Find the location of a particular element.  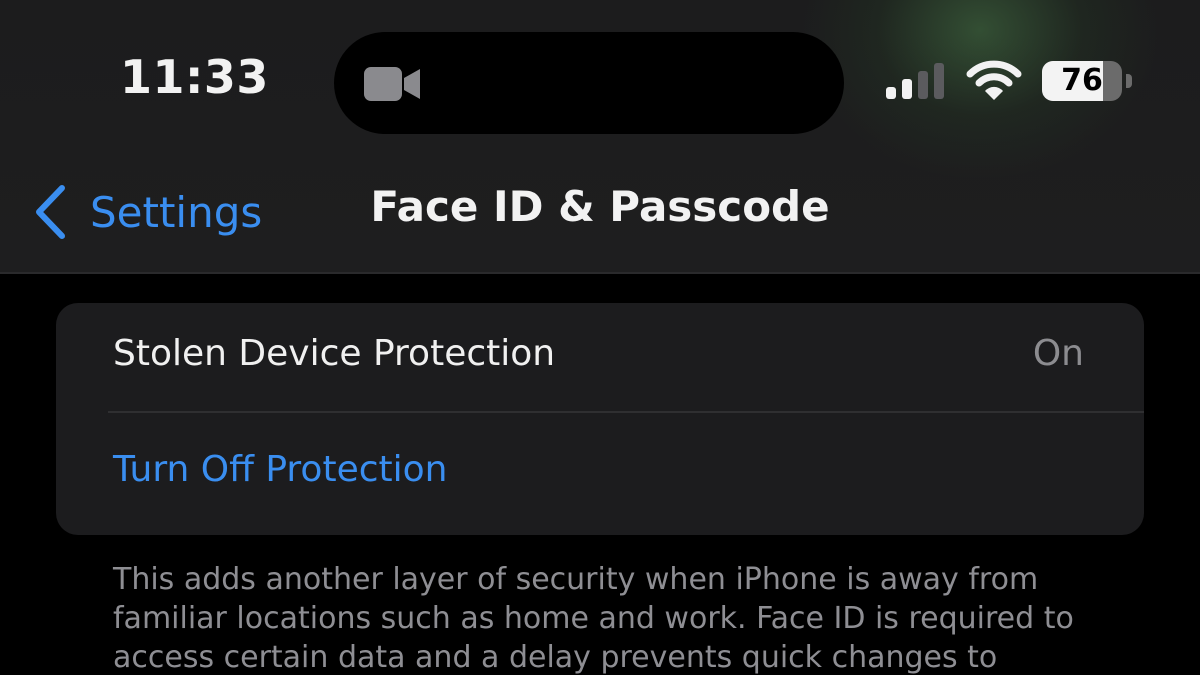

header-divider is located at coordinates (600, 273).